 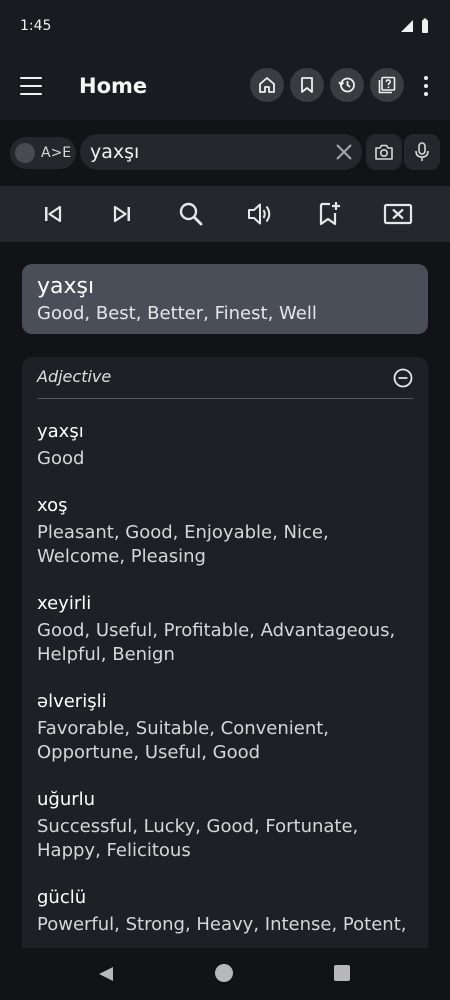 I want to click on back-icon, so click(x=106, y=974).